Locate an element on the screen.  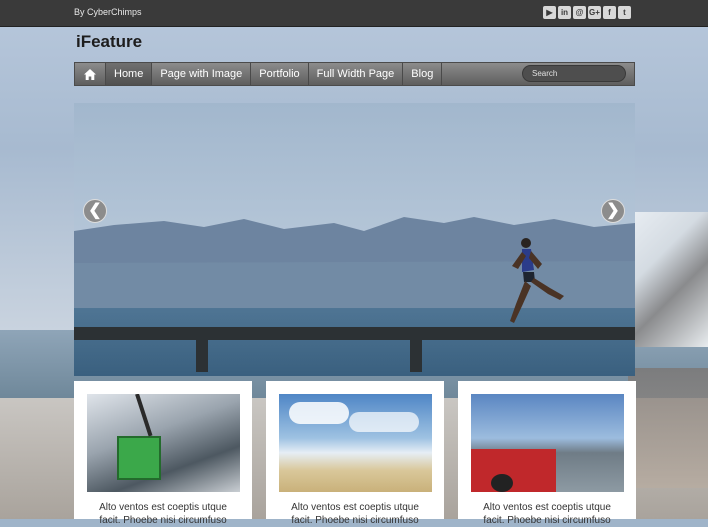
top-bar: By CyberChimps ▶ in @ G+ f t is located at coordinates (354, 13).